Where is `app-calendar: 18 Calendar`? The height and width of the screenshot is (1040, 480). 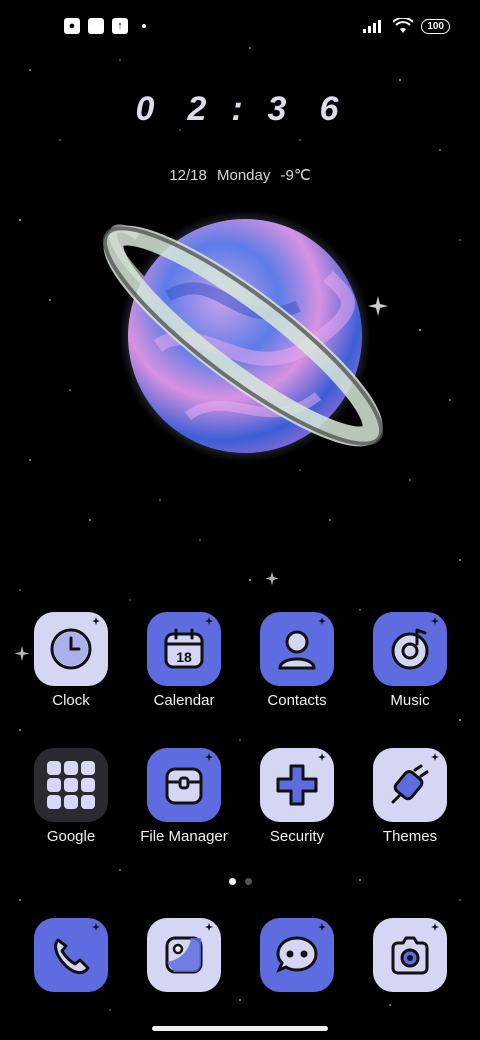
app-calendar: 18 Calendar is located at coordinates (184, 660).